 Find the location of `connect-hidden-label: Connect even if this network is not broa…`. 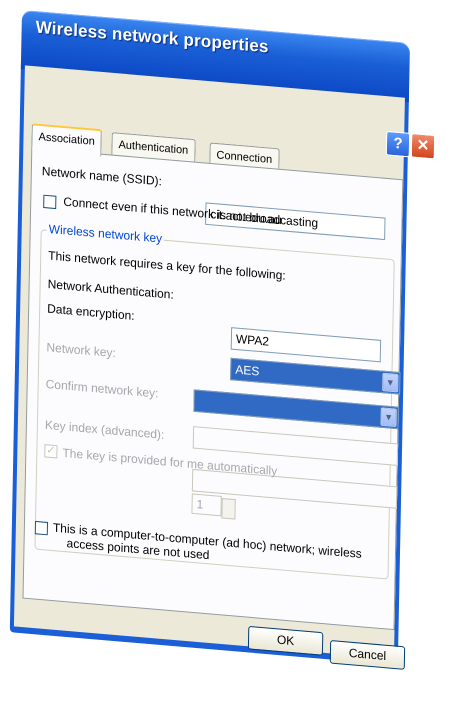

connect-hidden-label: Connect even if this network is not broa… is located at coordinates (191, 212).